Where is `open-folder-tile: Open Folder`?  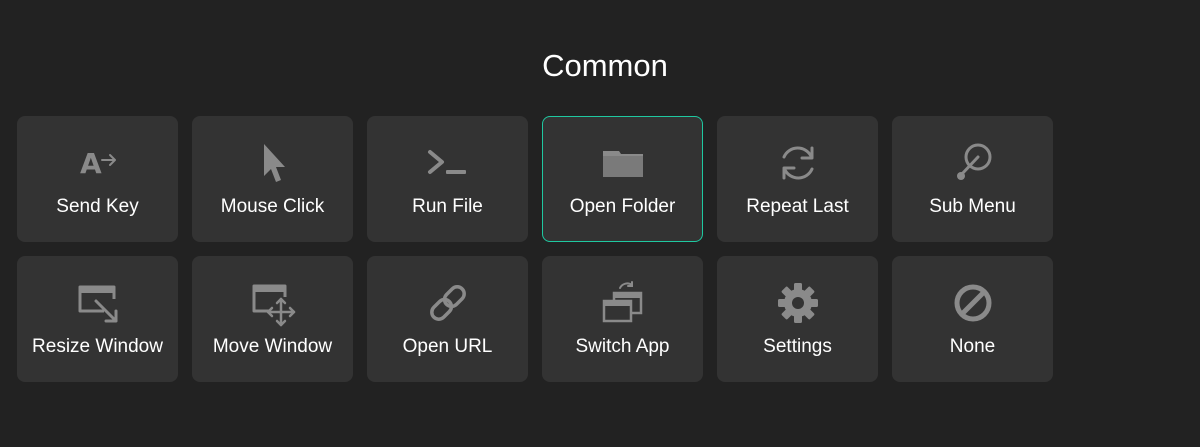 open-folder-tile: Open Folder is located at coordinates (622, 179).